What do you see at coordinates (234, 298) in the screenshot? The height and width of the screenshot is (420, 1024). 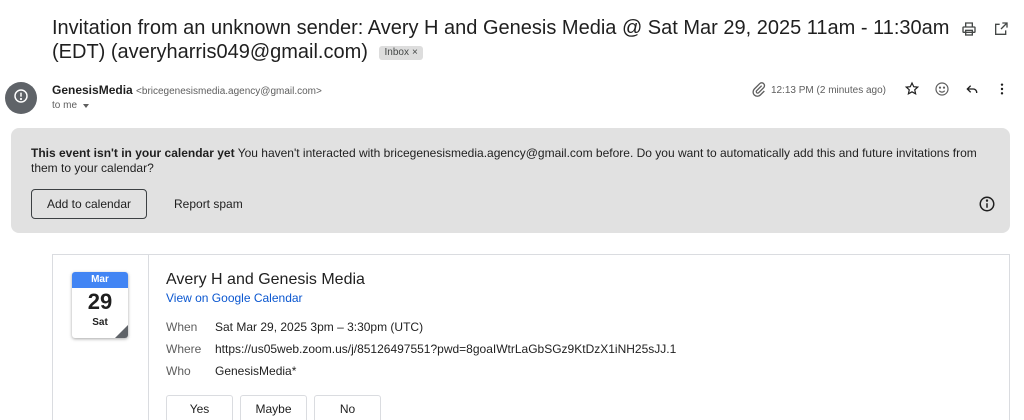 I see `view-on-google-calendar-link: View on Google Calendar` at bounding box center [234, 298].